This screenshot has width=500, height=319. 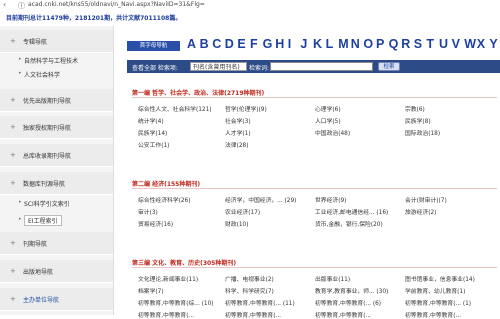 What do you see at coordinates (218, 66) in the screenshot?
I see `search-field-select: 刊名(含曾用刊名)` at bounding box center [218, 66].